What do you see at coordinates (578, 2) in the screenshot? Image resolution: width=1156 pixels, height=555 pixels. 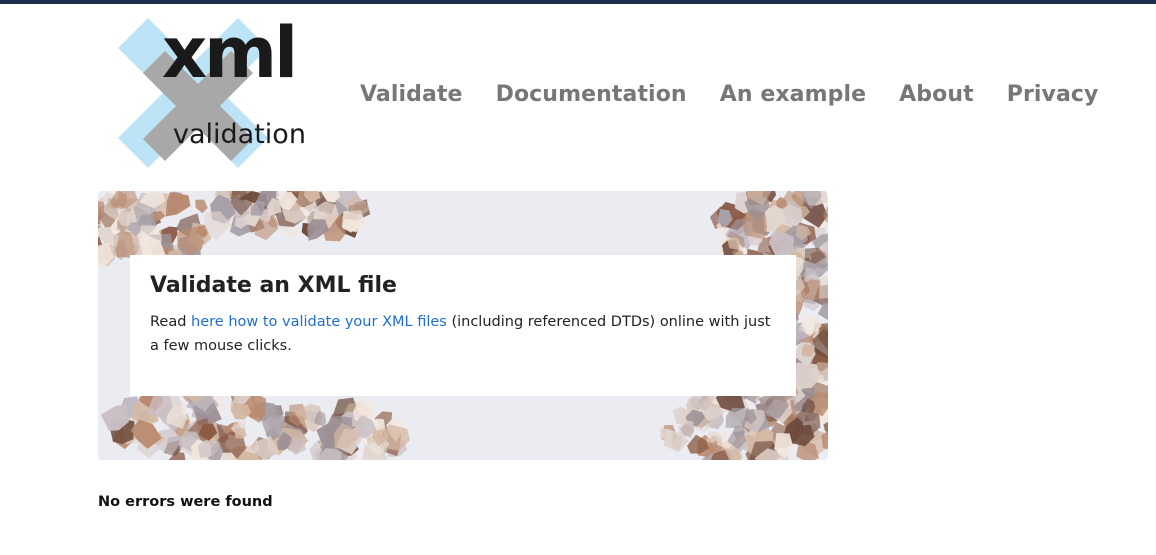 I see `top-accent-bar` at bounding box center [578, 2].